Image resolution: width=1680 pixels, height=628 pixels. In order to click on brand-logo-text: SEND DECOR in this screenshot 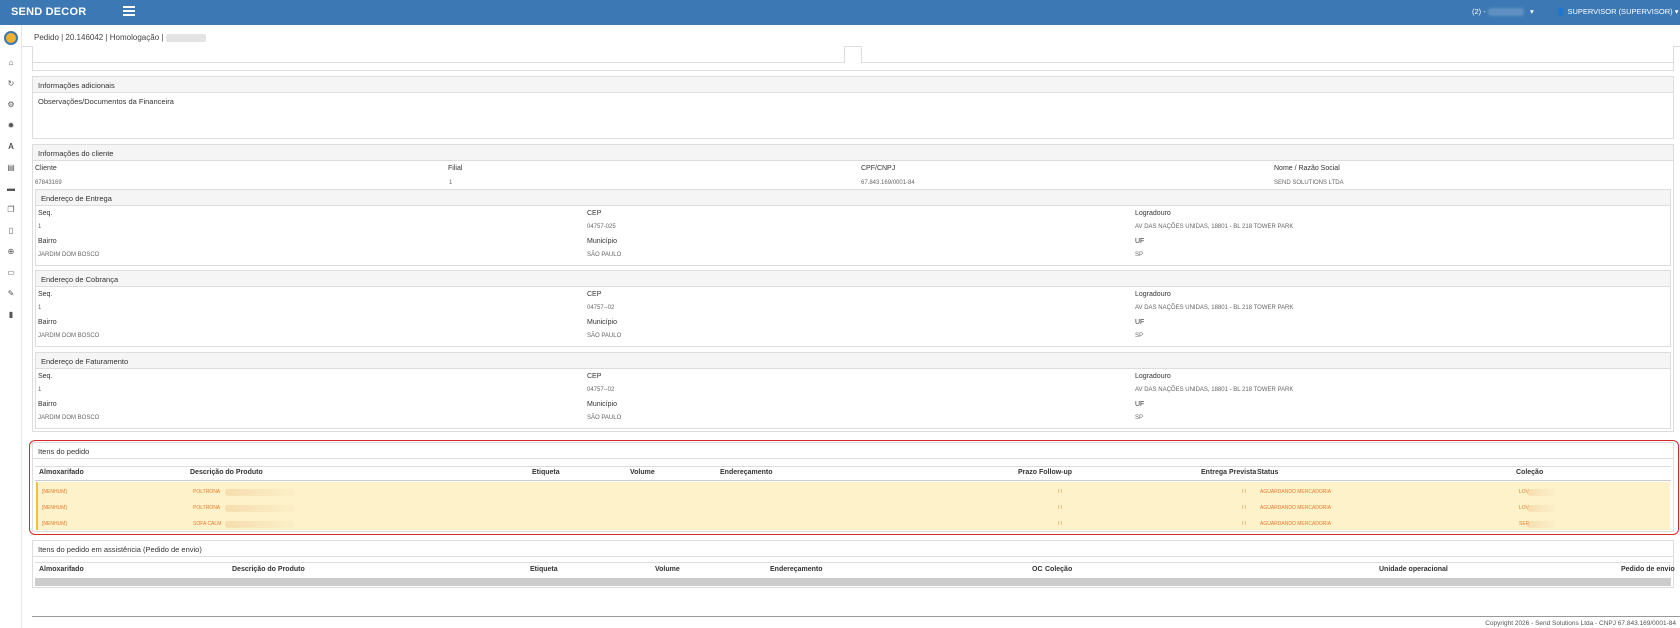, I will do `click(48, 12)`.